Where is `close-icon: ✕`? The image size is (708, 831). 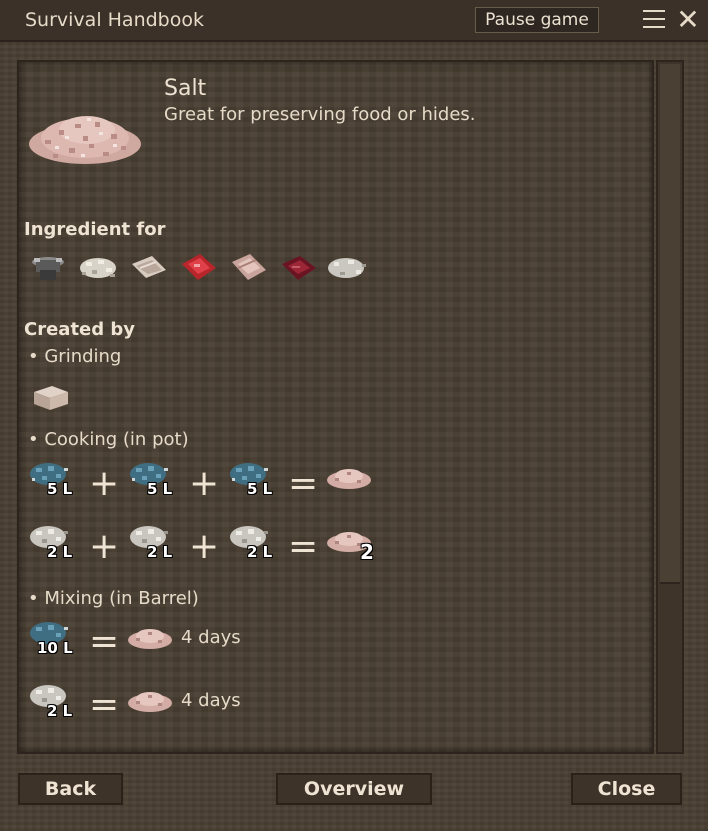 close-icon: ✕ is located at coordinates (688, 20).